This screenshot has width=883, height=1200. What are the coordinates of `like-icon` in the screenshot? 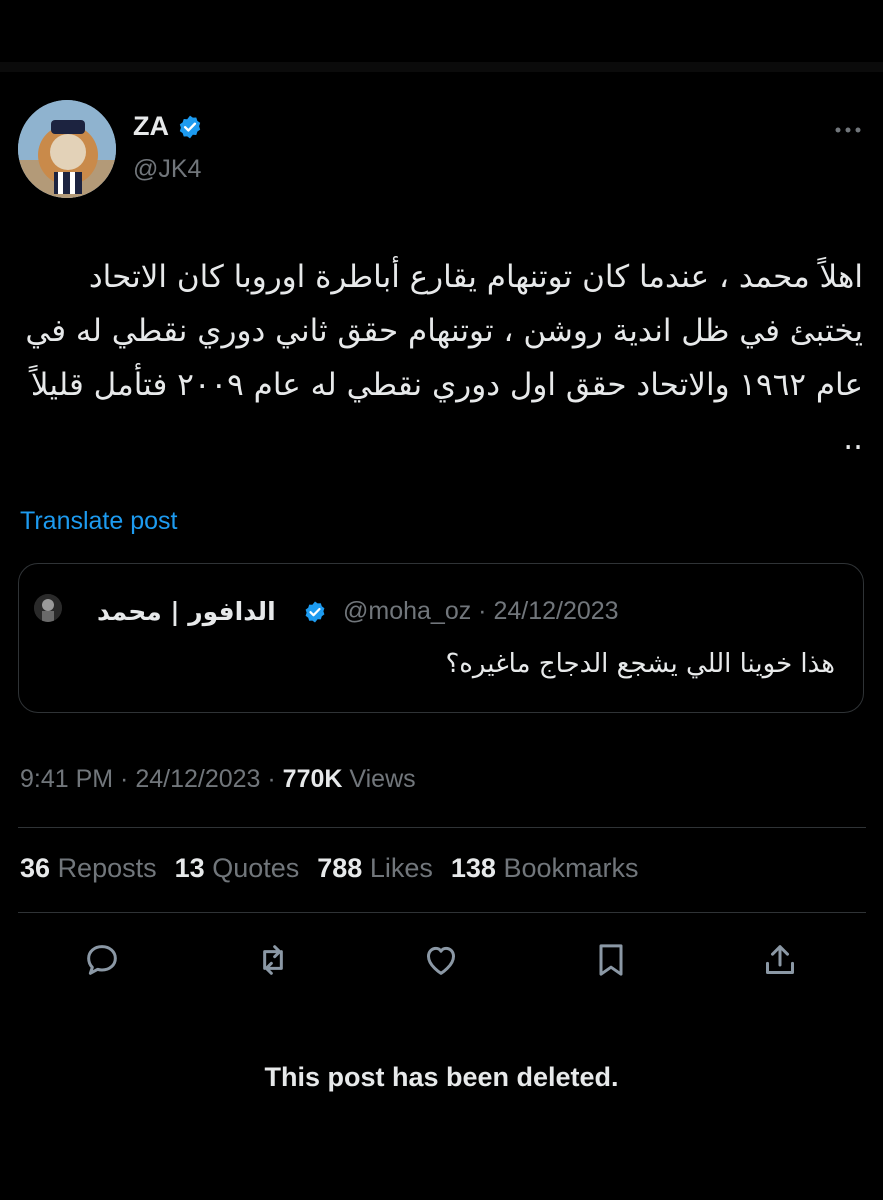 It's located at (441, 960).